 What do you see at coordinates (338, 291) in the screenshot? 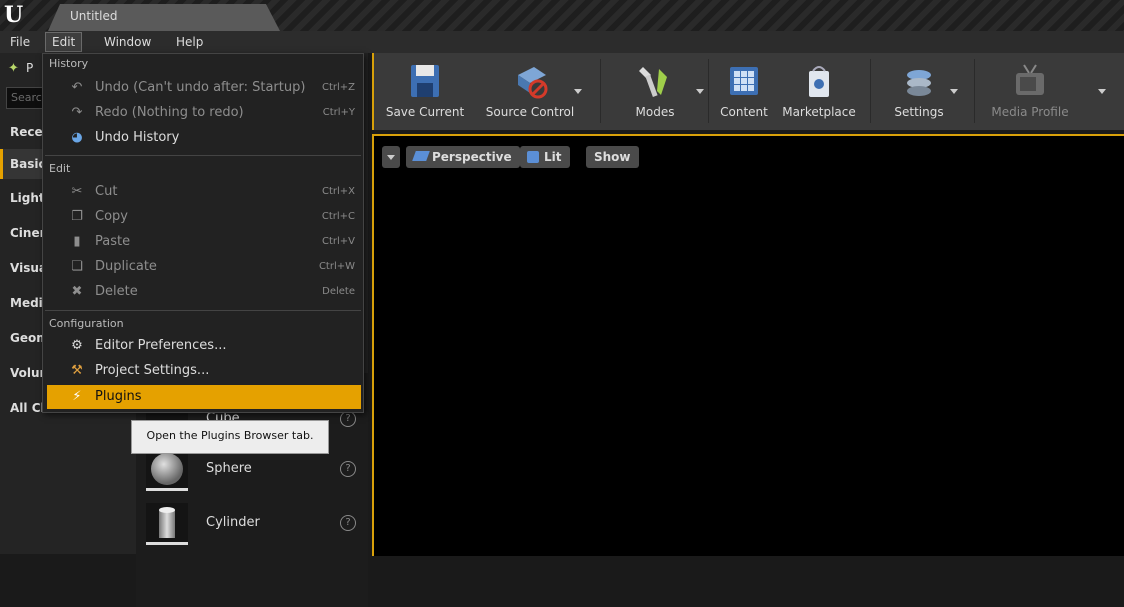
I see `delete-shortcut: Delete` at bounding box center [338, 291].